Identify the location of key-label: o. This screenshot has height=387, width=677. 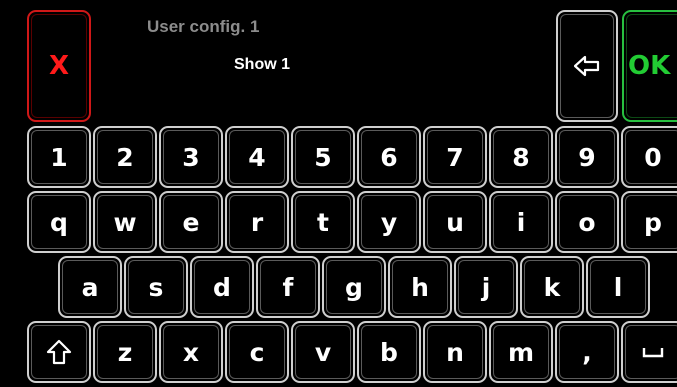
(587, 222).